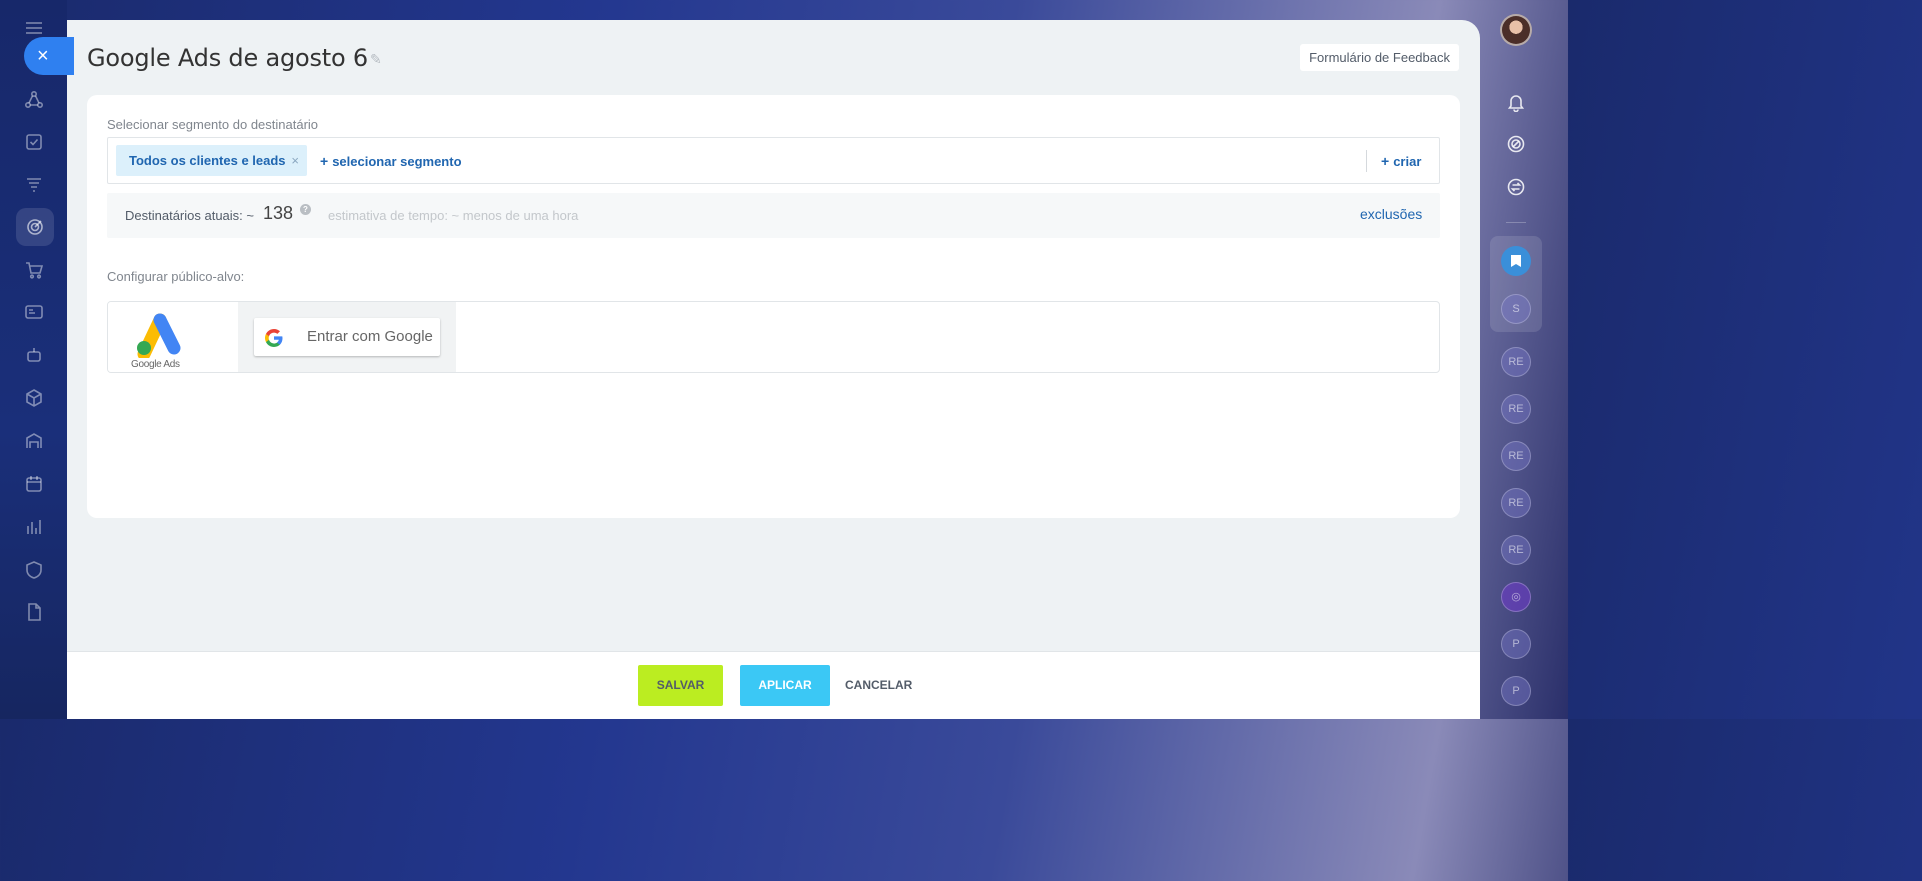  I want to click on footer-bar: SALVAR APLICAR CANCELAR, so click(773, 685).